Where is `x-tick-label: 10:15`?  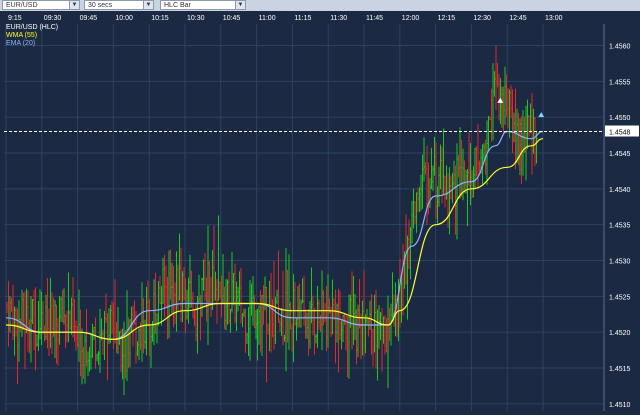
x-tick-label: 10:15 is located at coordinates (160, 18).